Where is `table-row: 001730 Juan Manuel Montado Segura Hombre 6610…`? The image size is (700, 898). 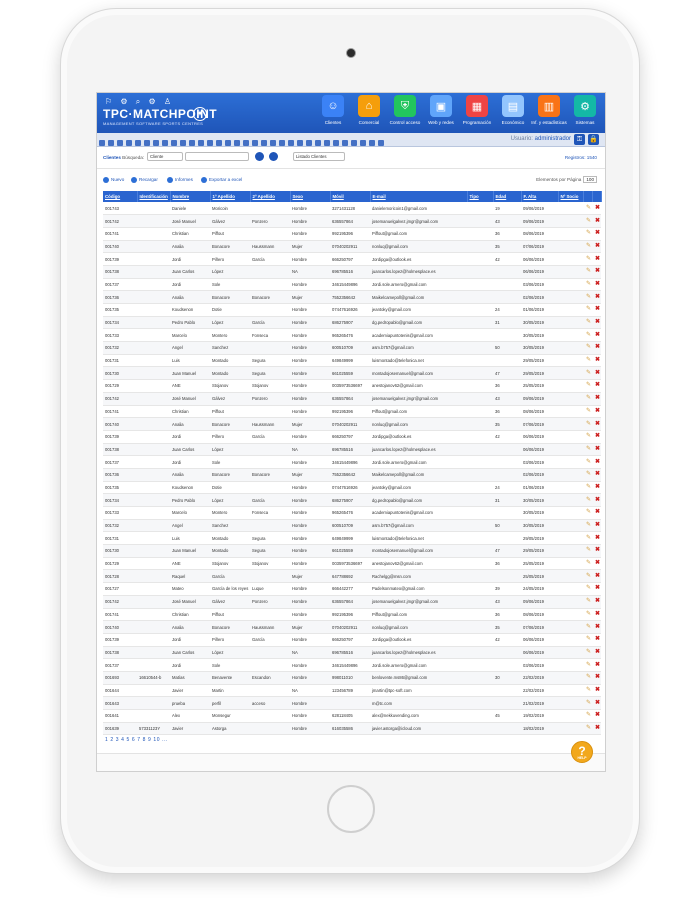 table-row: 001730 Juan Manuel Montado Segura Hombre 6610… is located at coordinates (352, 551).